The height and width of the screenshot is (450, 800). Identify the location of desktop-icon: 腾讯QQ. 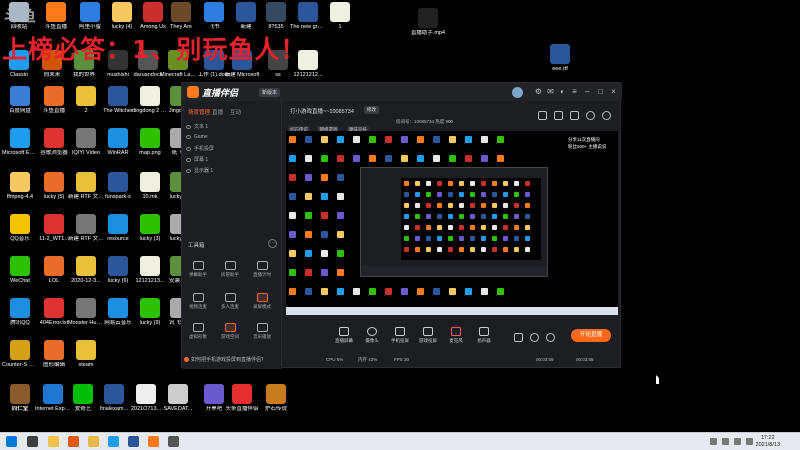
(20, 312).